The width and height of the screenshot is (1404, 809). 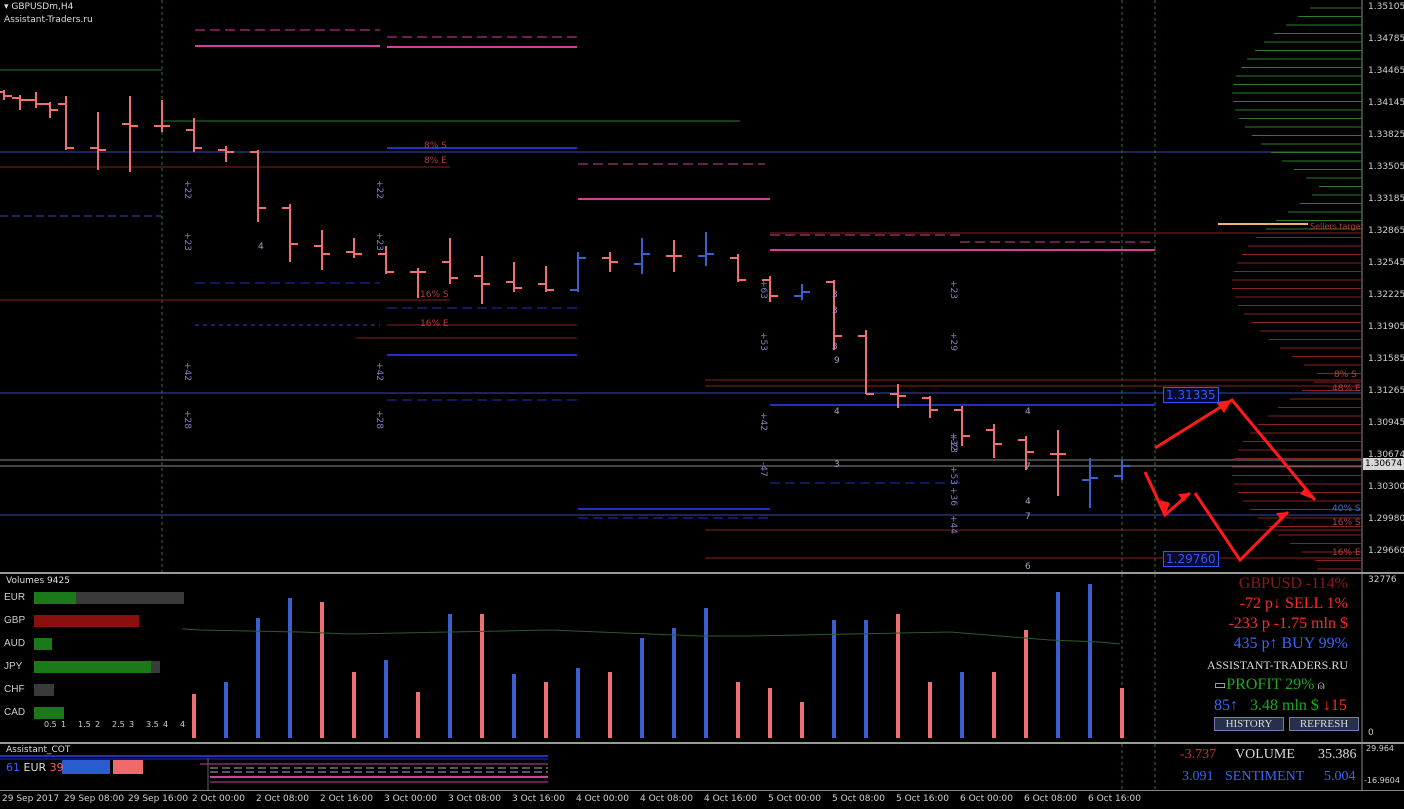 What do you see at coordinates (1191, 395) in the screenshot?
I see `upper-level-box: 1.31335` at bounding box center [1191, 395].